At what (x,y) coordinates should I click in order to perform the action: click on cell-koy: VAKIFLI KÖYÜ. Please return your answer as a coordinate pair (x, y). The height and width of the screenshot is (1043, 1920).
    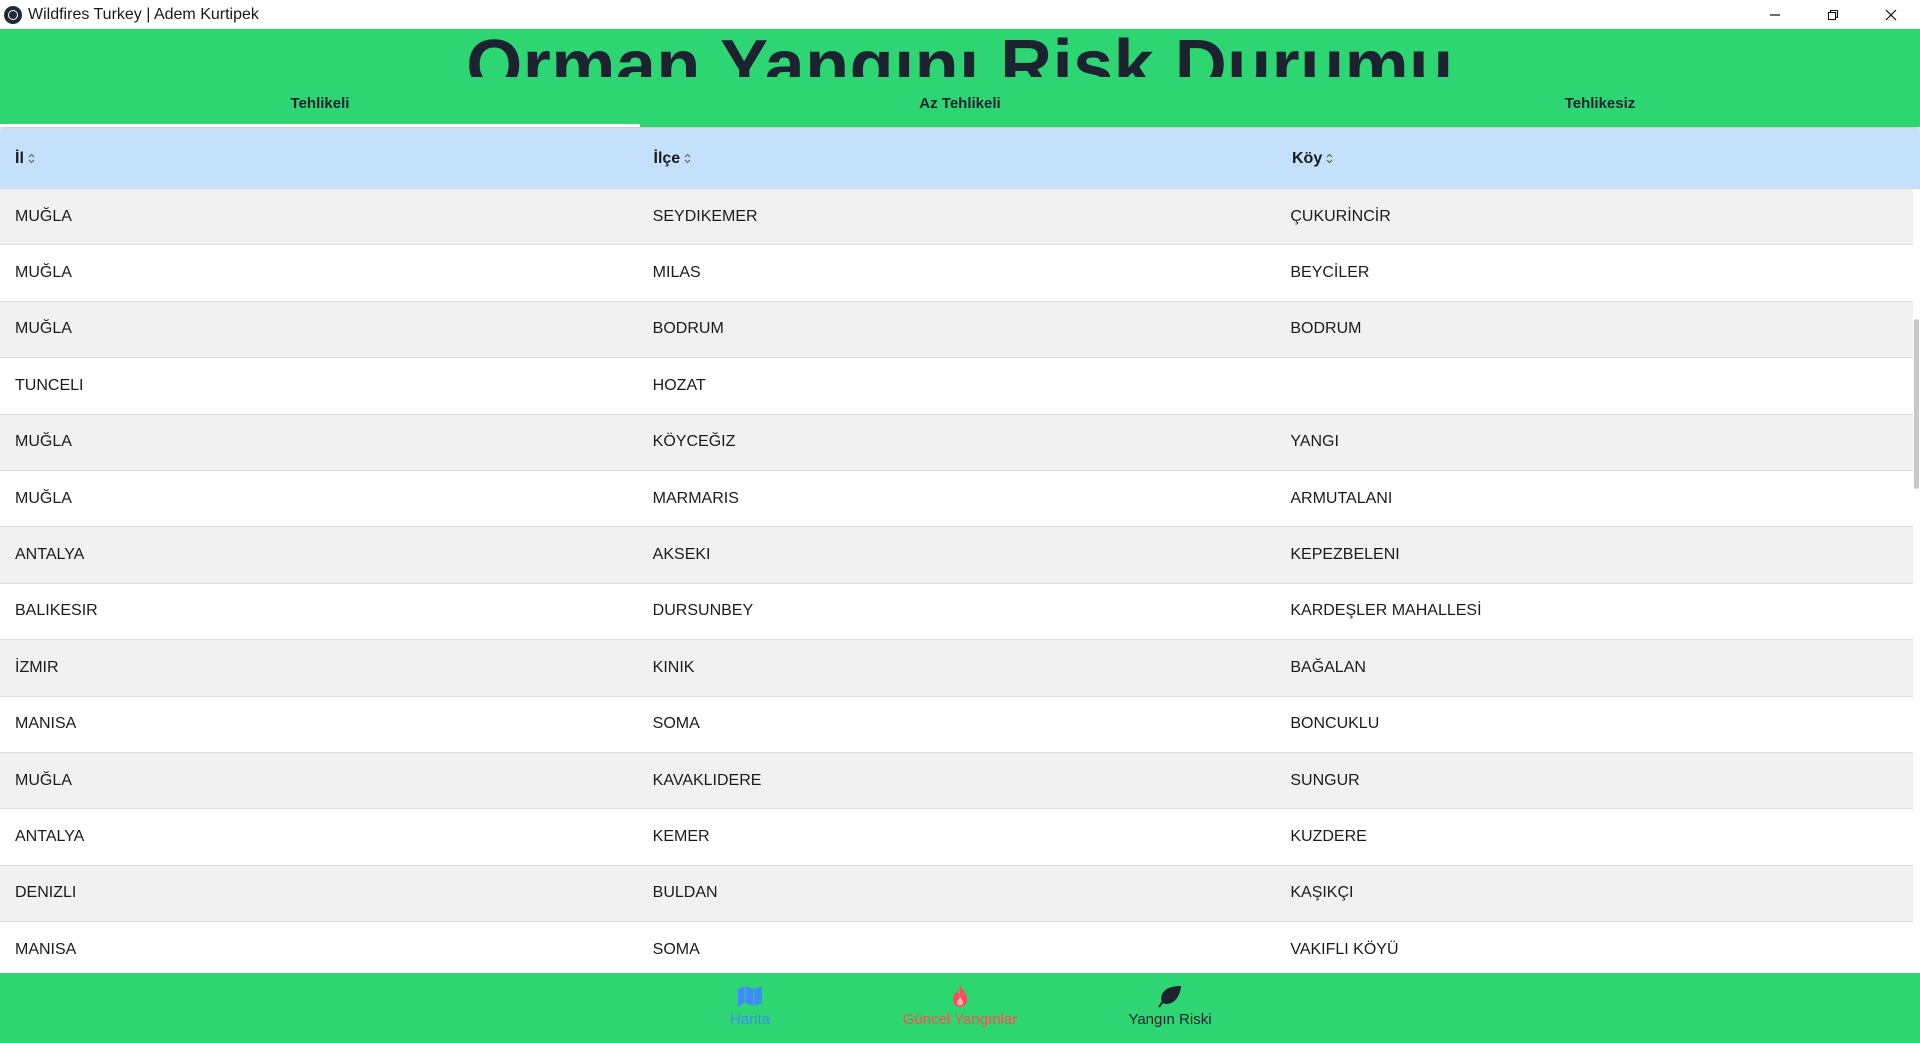
    Looking at the image, I should click on (1344, 949).